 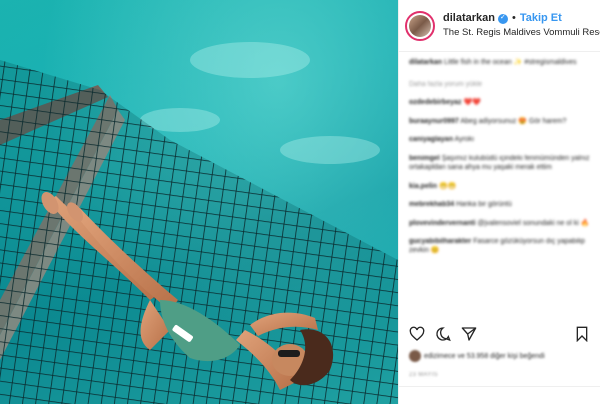 I want to click on likes-summary: edizimece ve 53.958 diğer kişi beğendi, so click(x=477, y=356).